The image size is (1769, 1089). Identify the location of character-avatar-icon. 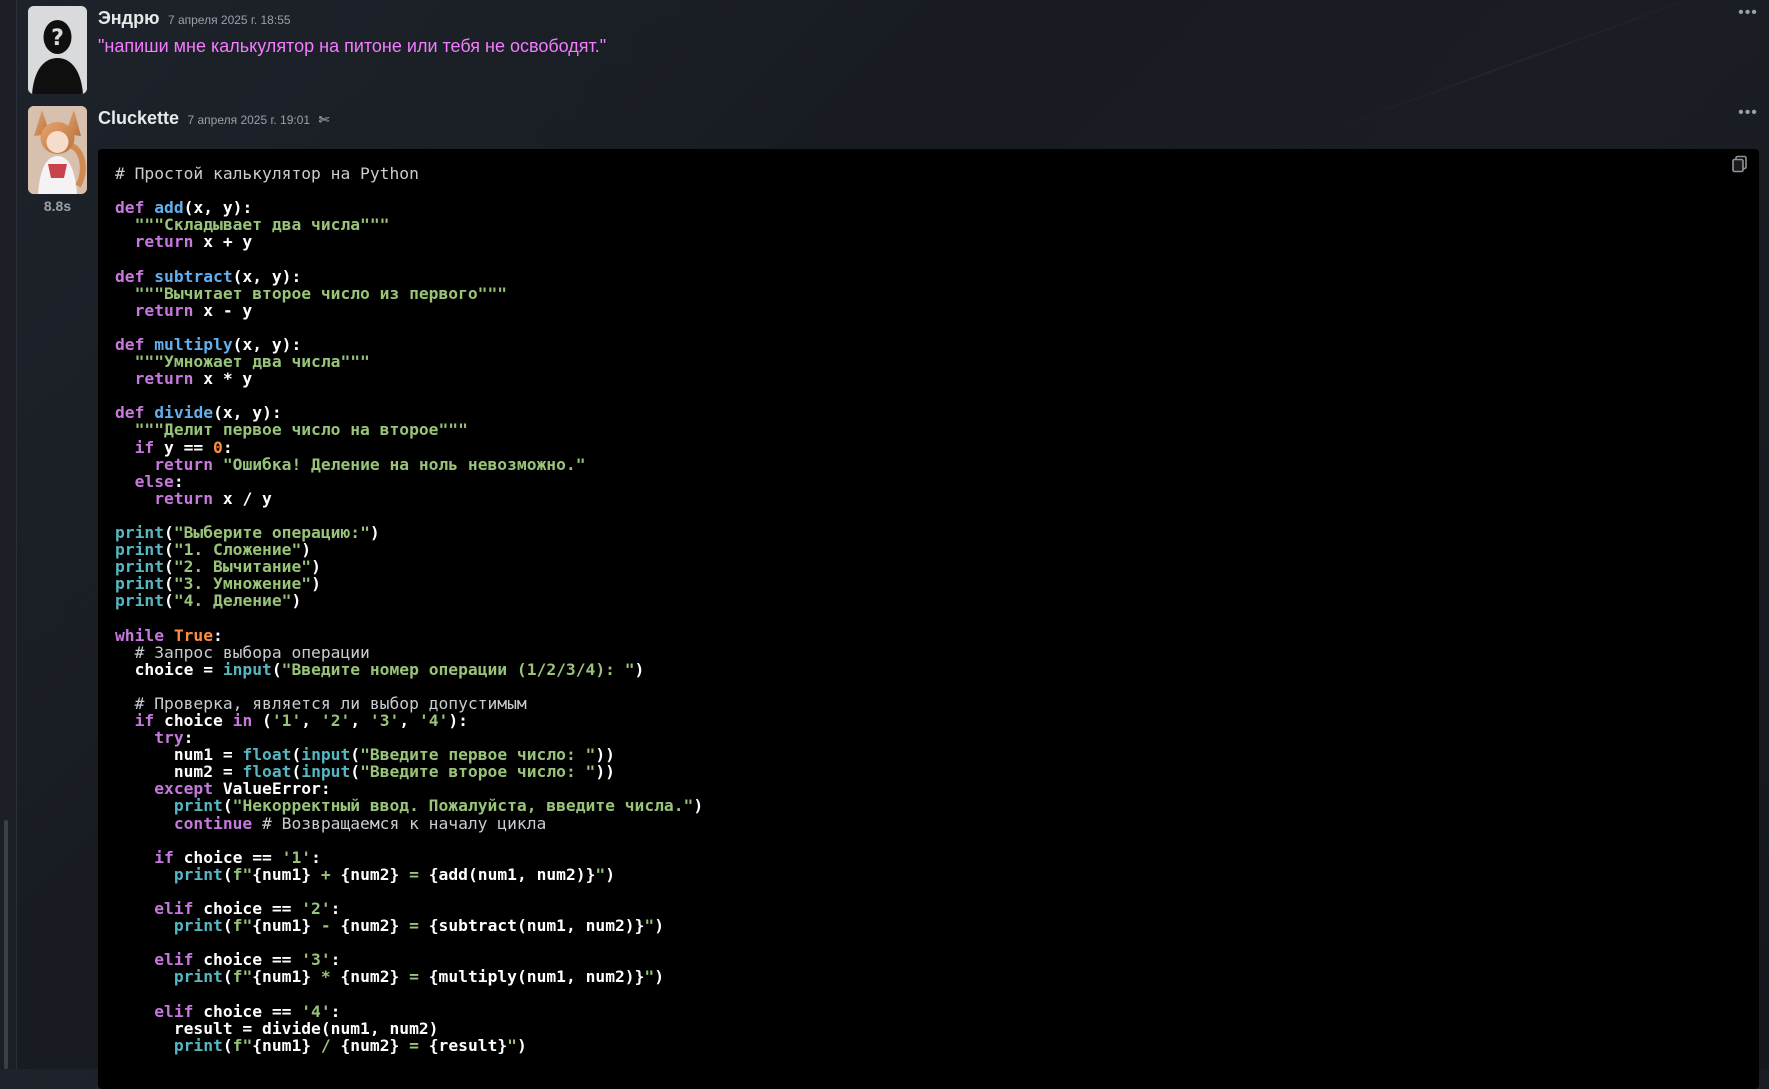
(57, 150).